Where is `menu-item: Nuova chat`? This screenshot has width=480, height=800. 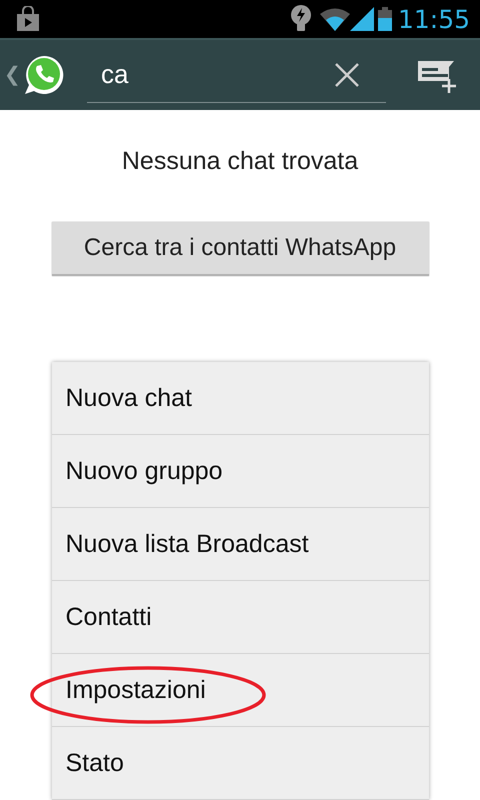 menu-item: Nuova chat is located at coordinates (240, 398).